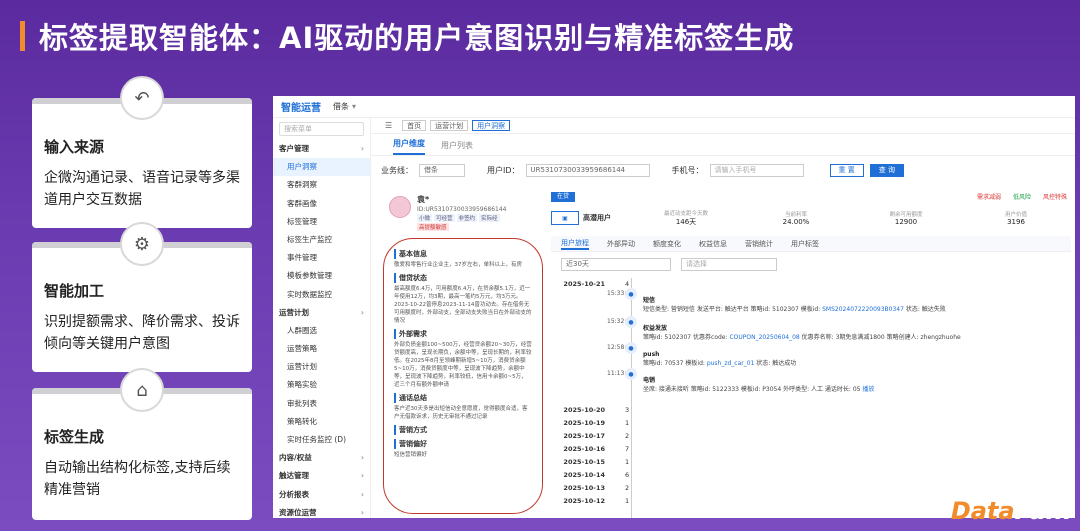  Describe the element at coordinates (321, 313) in the screenshot. I see `sidebar-item: 运营计划 ›` at that location.